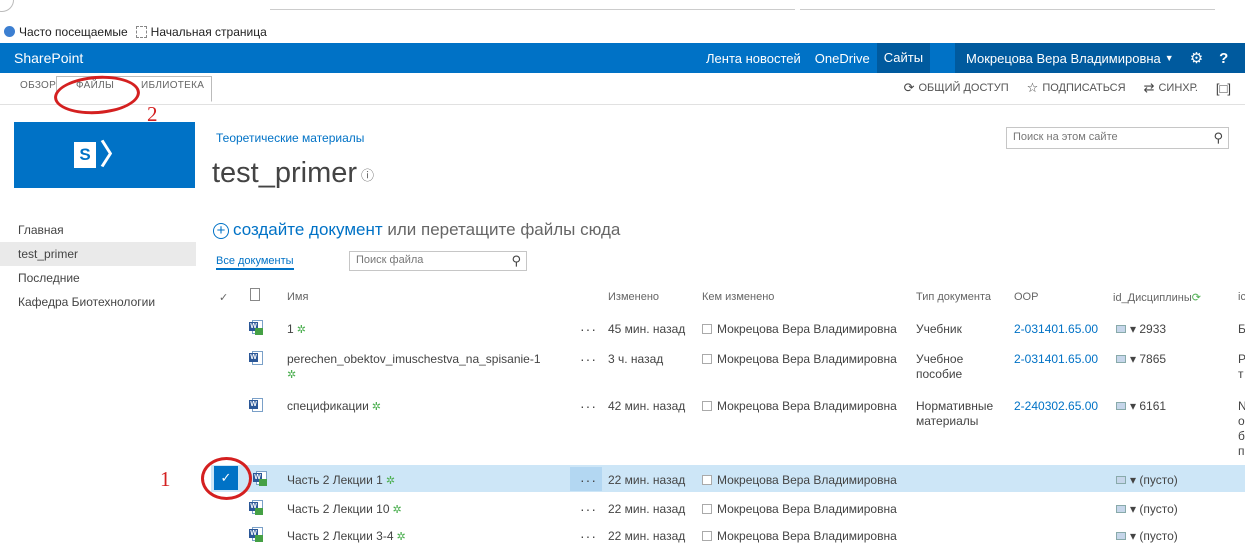  Describe the element at coordinates (73, 32) in the screenshot. I see `bookmark-frequent: Часто посещаемые` at that location.